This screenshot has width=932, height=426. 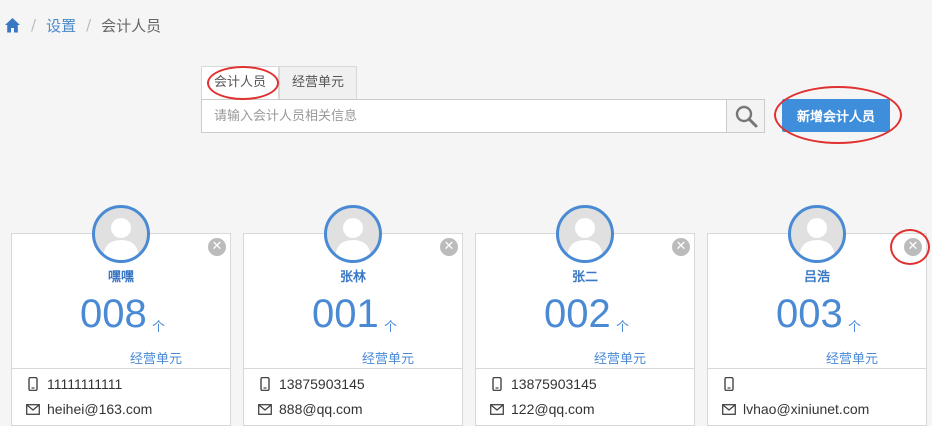 I want to click on phone-row: 11111111111, so click(x=74, y=384).